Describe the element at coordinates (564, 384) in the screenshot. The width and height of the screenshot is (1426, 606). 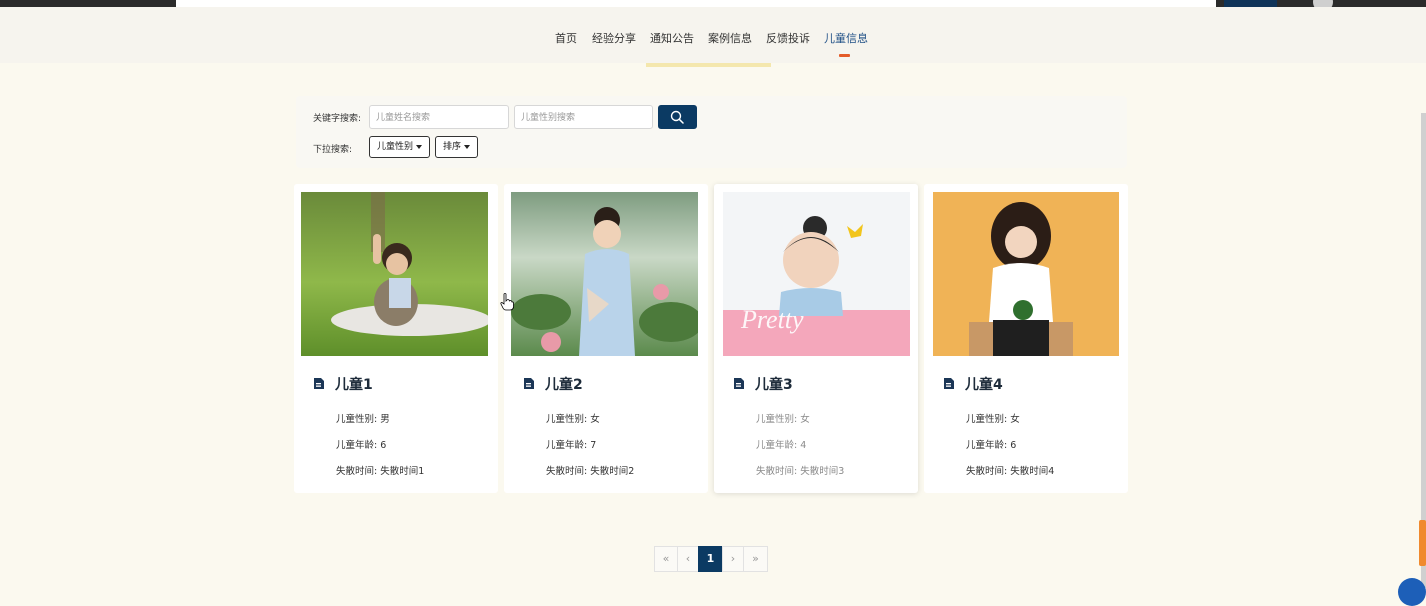
I see `child-name: 儿童2` at that location.